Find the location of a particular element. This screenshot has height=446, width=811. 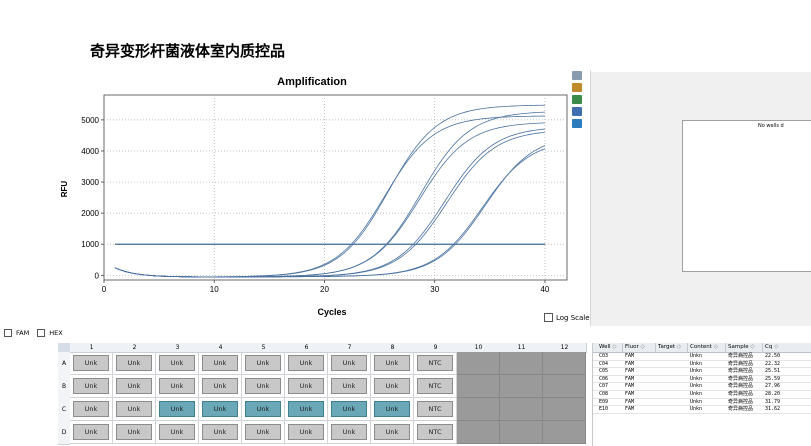

column-header-sample: Sample ◇ is located at coordinates (744, 347).